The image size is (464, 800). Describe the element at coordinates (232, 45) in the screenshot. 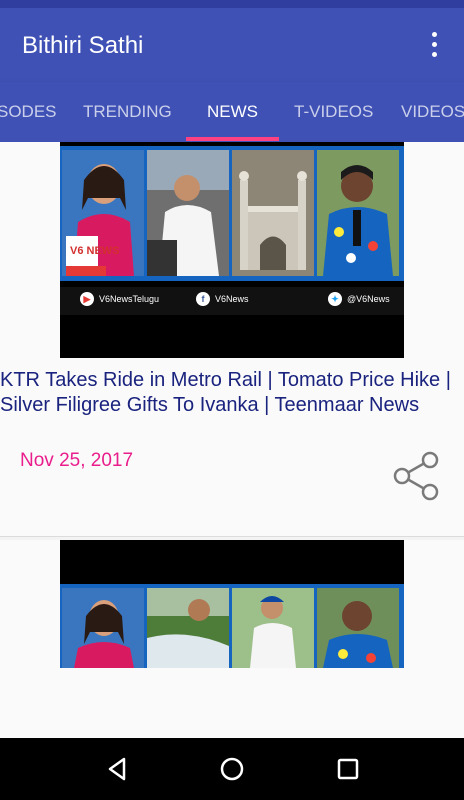

I see `app-bar: Bithiri Sathi` at that location.